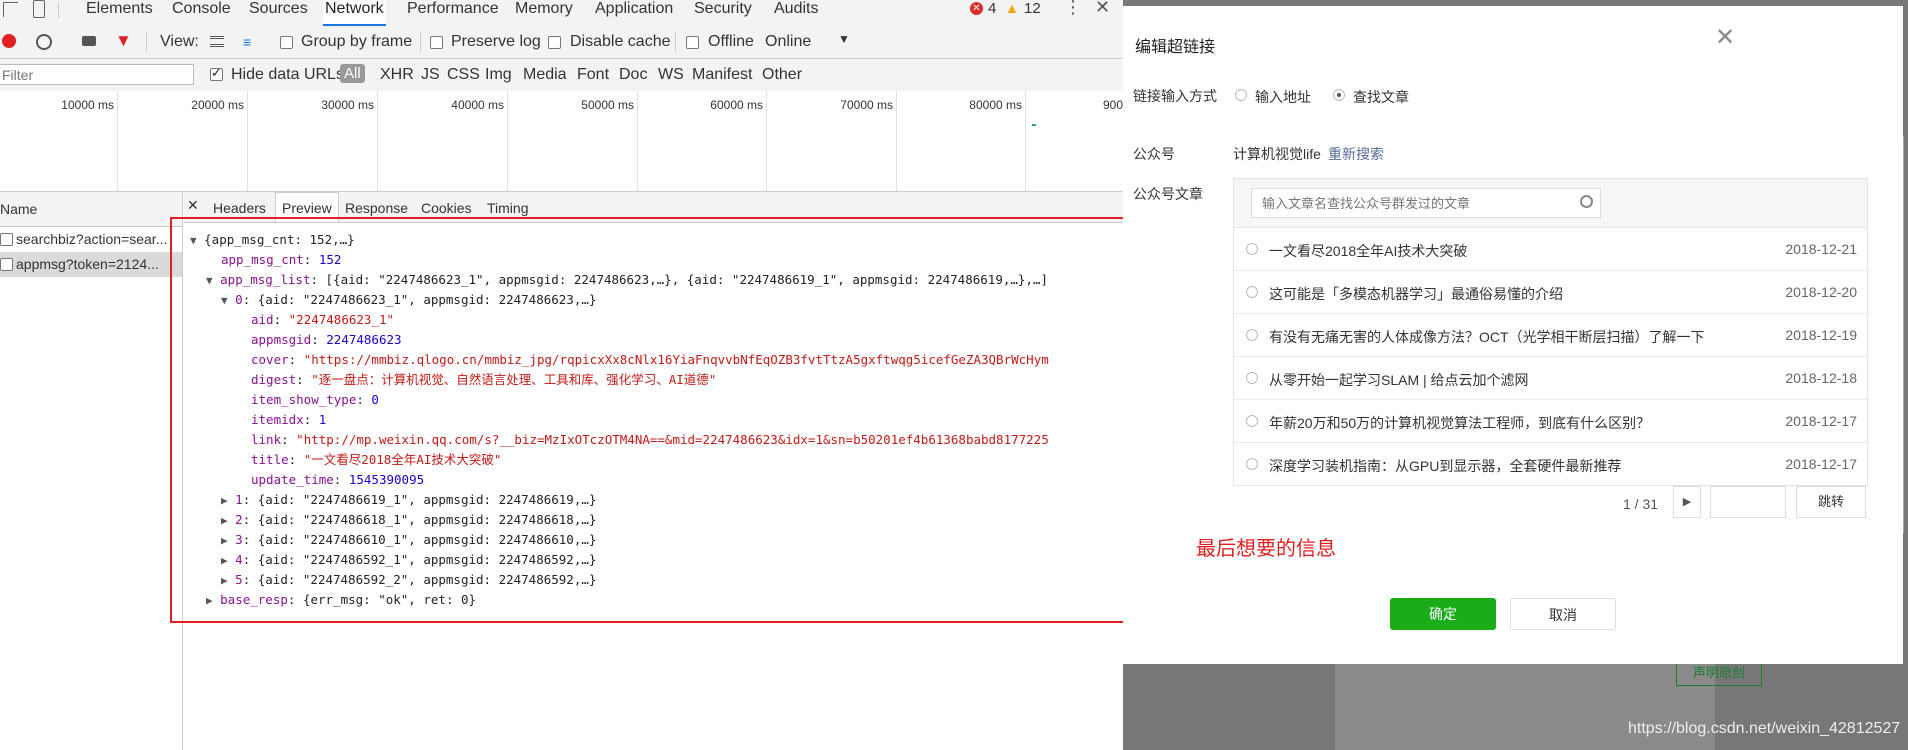 Image resolution: width=1908 pixels, height=750 pixels. I want to click on filter-type-doc: Doc, so click(633, 75).